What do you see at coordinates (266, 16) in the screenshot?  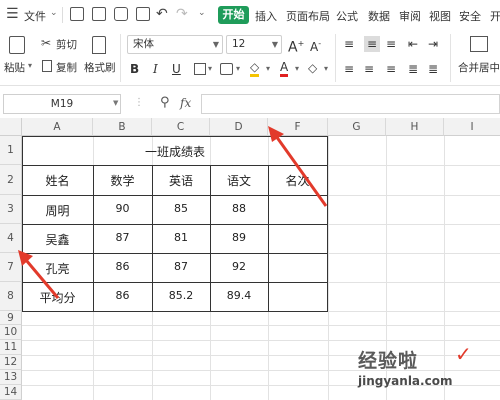 I see `tab-insert: 插入` at bounding box center [266, 16].